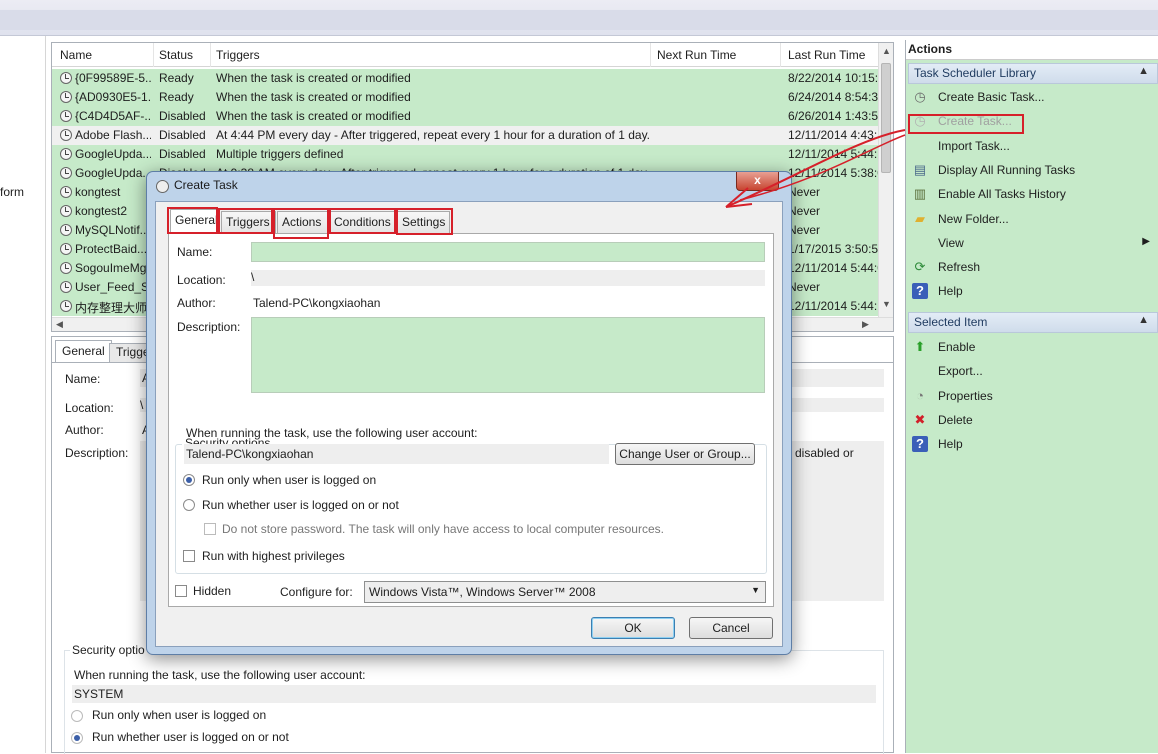  Describe the element at coordinates (815, 168) in the screenshot. I see `annotation-arrow` at that location.